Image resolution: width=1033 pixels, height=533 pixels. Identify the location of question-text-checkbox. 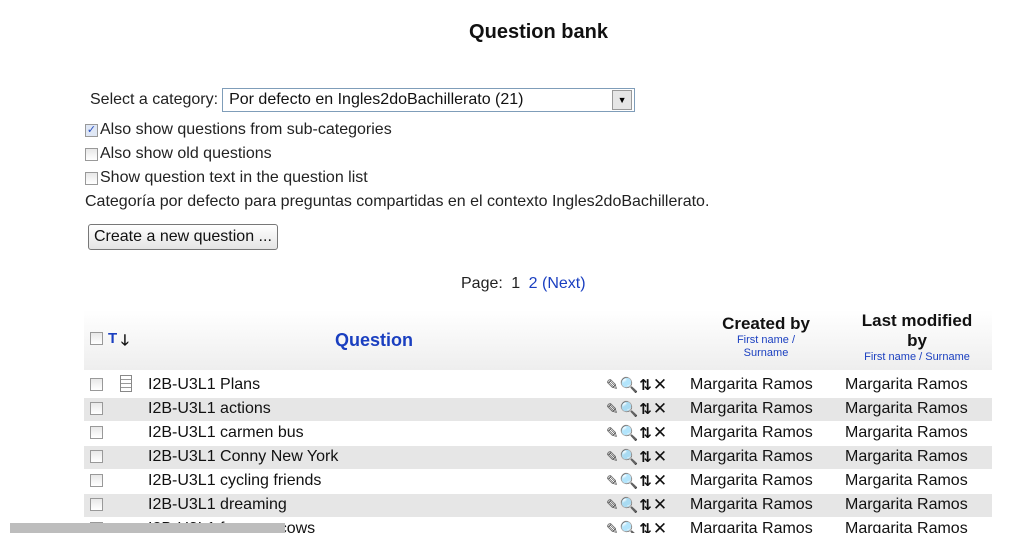
(91, 178).